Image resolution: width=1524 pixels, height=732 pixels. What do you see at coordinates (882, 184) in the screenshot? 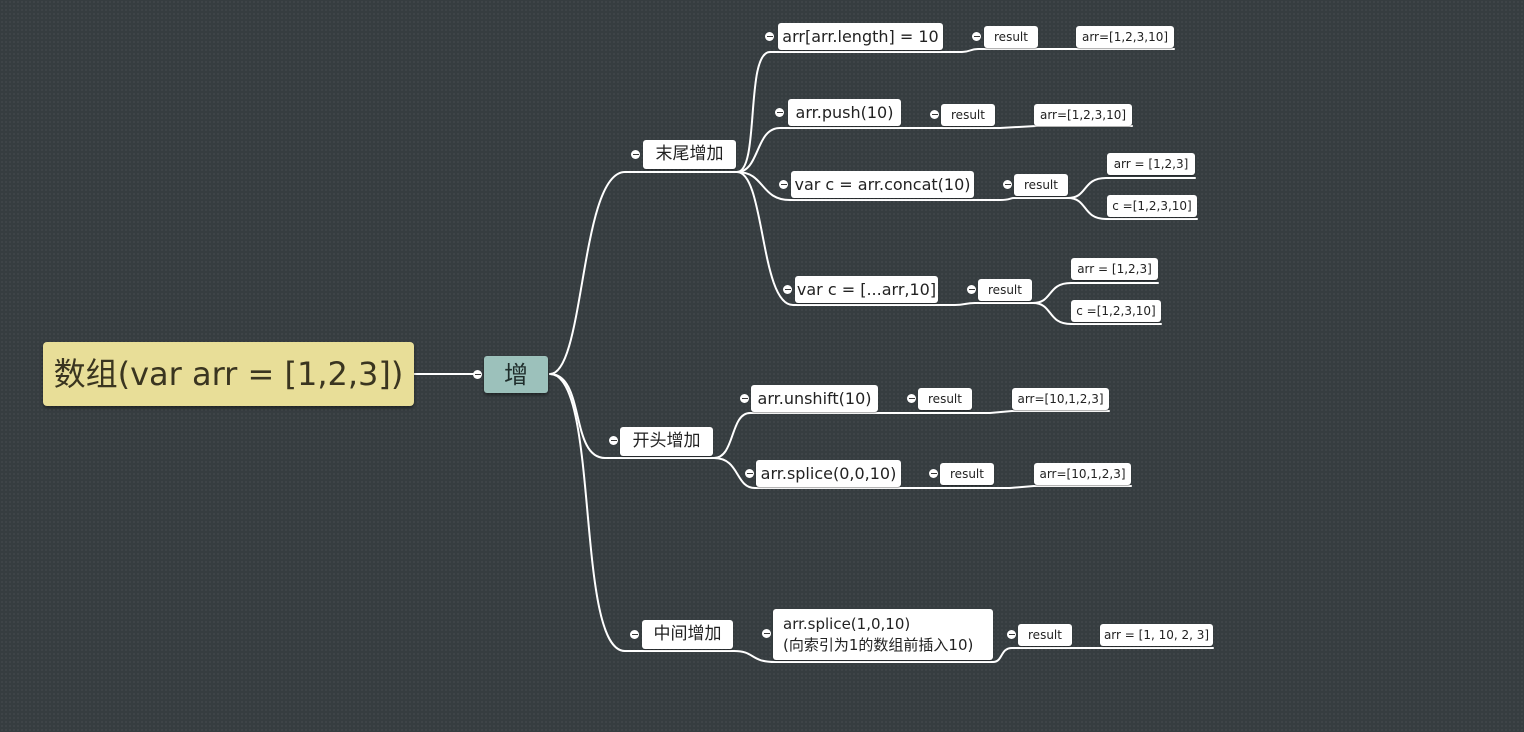
I see `method-concat: var c = arr.concat(10)` at bounding box center [882, 184].